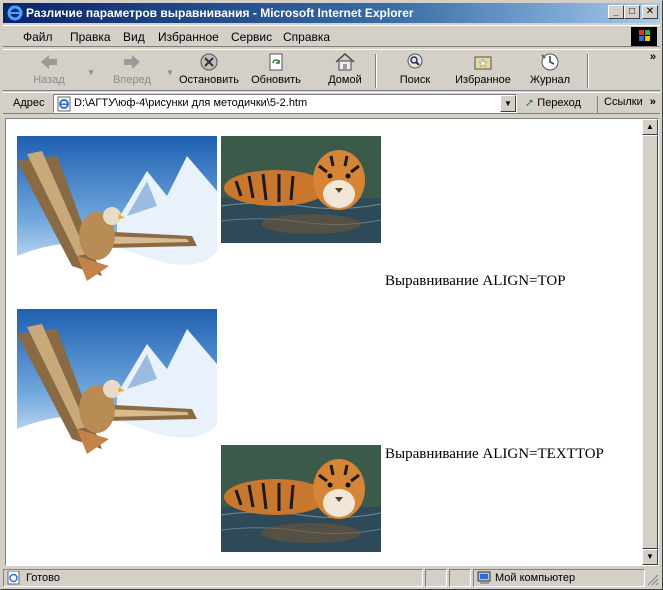 The image size is (663, 590). What do you see at coordinates (494, 454) in the screenshot?
I see `align-texttop-caption: Выравнивание ALIGN=TEXTTOP` at bounding box center [494, 454].